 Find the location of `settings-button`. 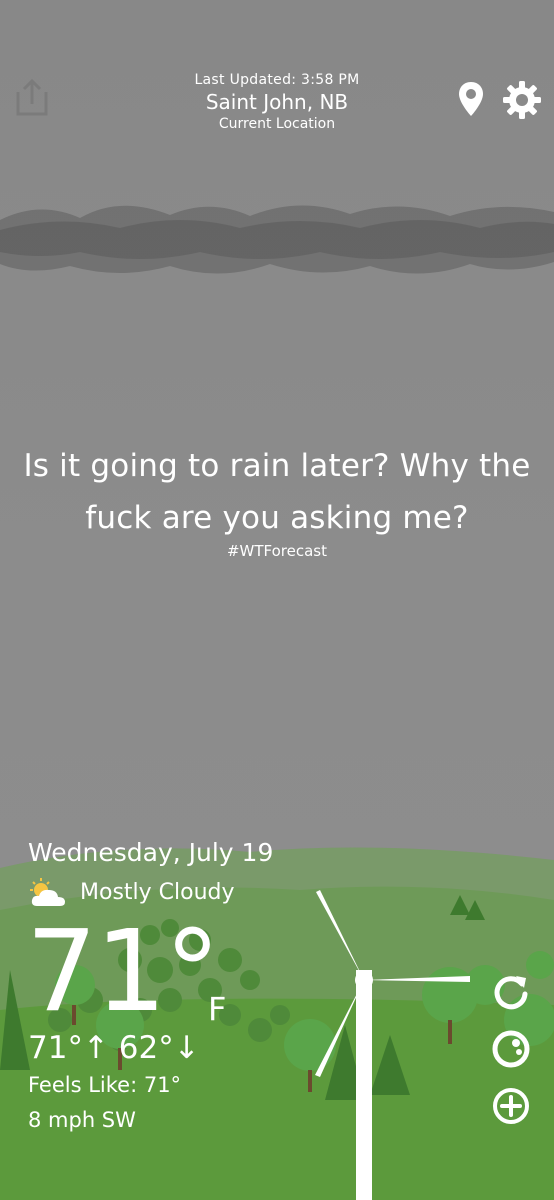

settings-button is located at coordinates (522, 100).